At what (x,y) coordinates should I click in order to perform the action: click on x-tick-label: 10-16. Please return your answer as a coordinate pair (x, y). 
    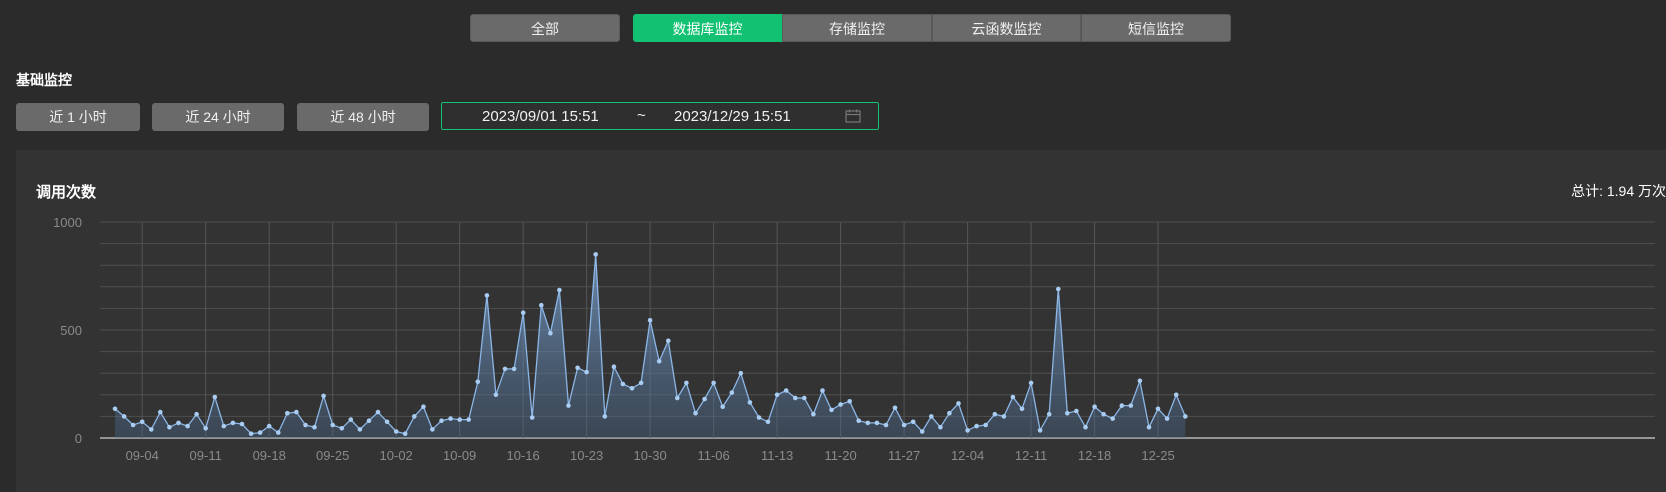
    Looking at the image, I should click on (523, 455).